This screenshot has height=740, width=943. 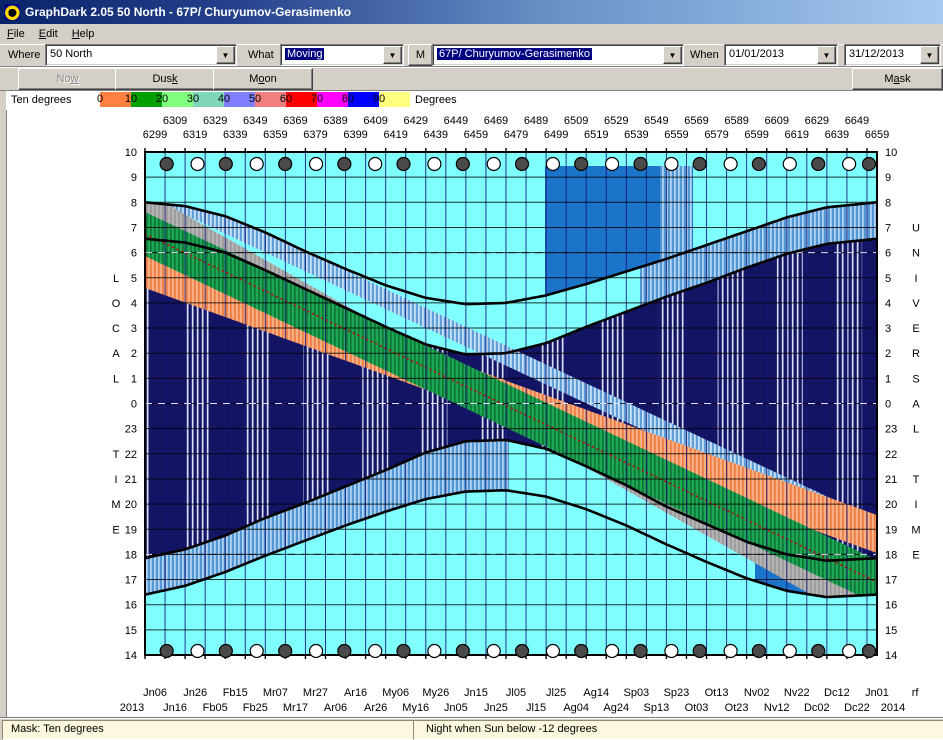 I want to click on legend-tick: 60, so click(x=286, y=99).